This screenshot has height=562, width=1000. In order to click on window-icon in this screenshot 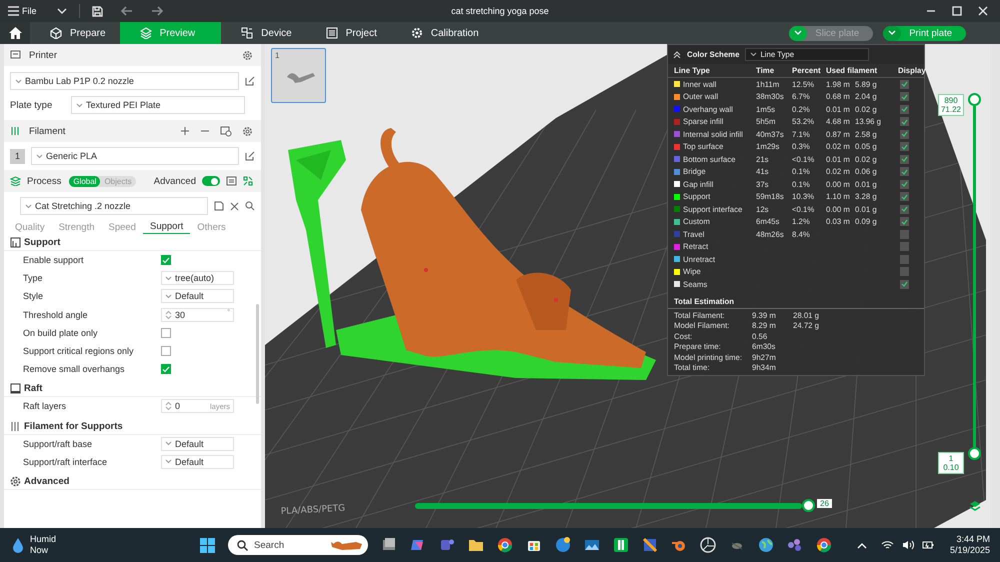, I will do `click(389, 545)`.